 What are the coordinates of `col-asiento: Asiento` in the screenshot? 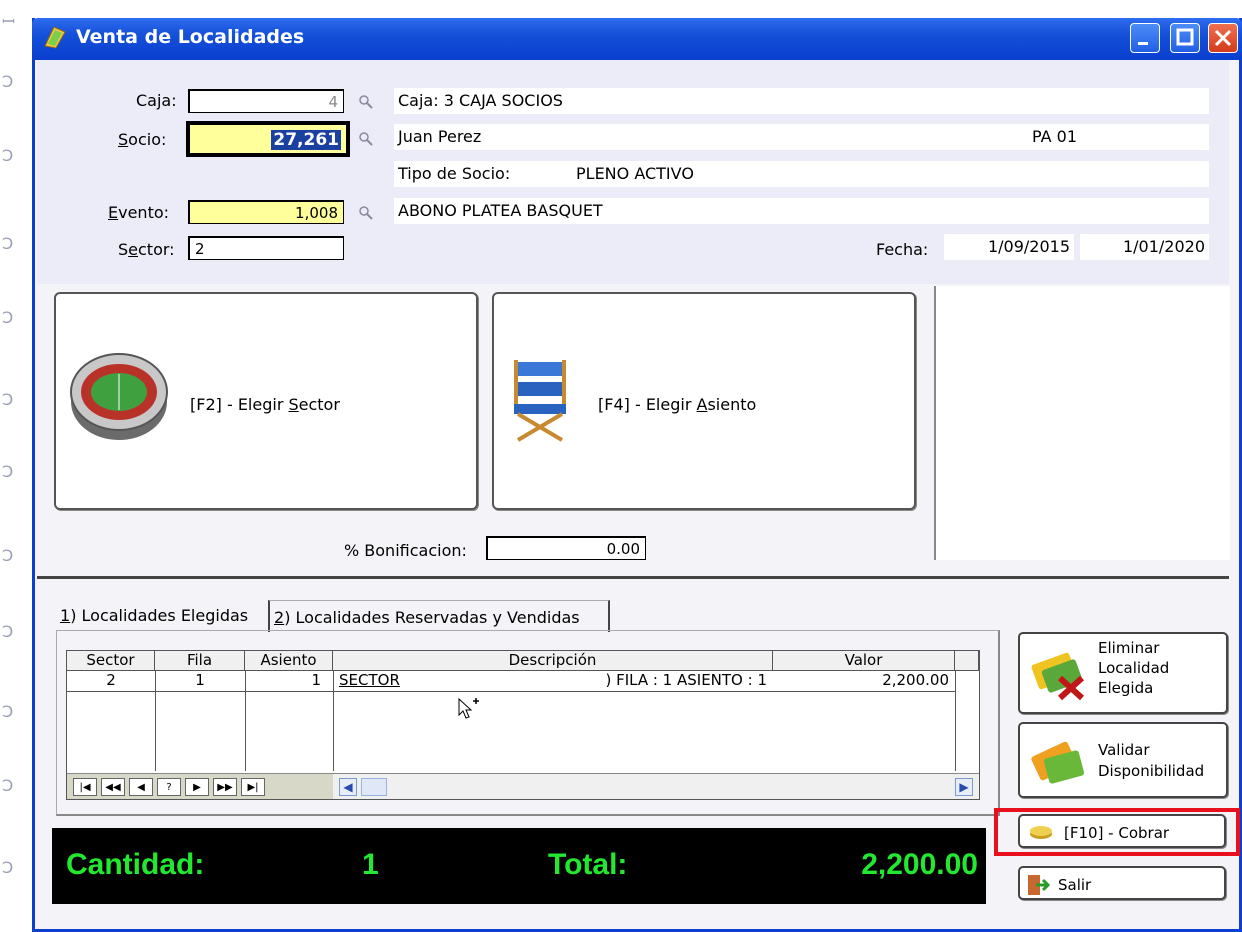 It's located at (289, 661).